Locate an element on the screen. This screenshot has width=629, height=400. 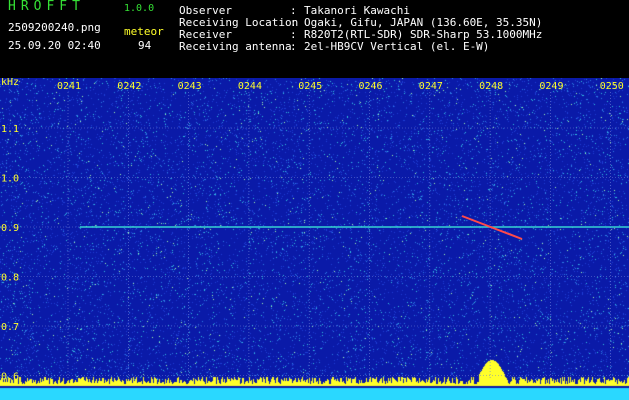
time-tick-label: 0243 is located at coordinates (190, 86).